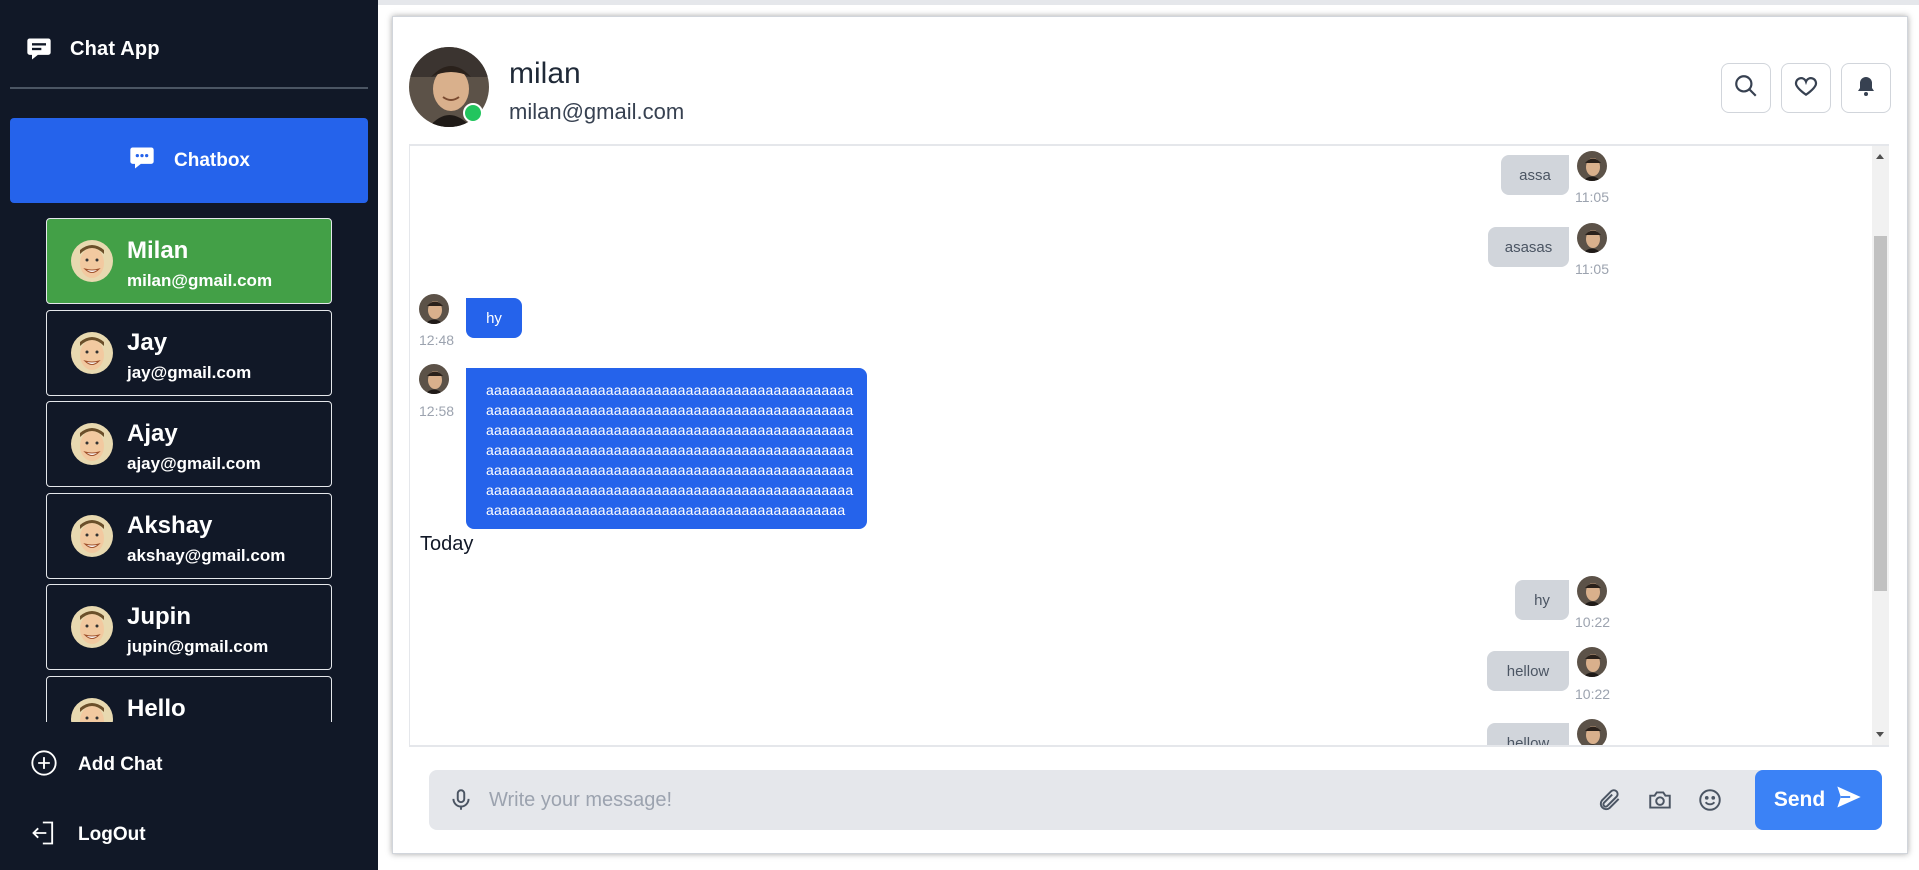 This screenshot has height=870, width=1919. What do you see at coordinates (473, 113) in the screenshot?
I see `online-status-dot` at bounding box center [473, 113].